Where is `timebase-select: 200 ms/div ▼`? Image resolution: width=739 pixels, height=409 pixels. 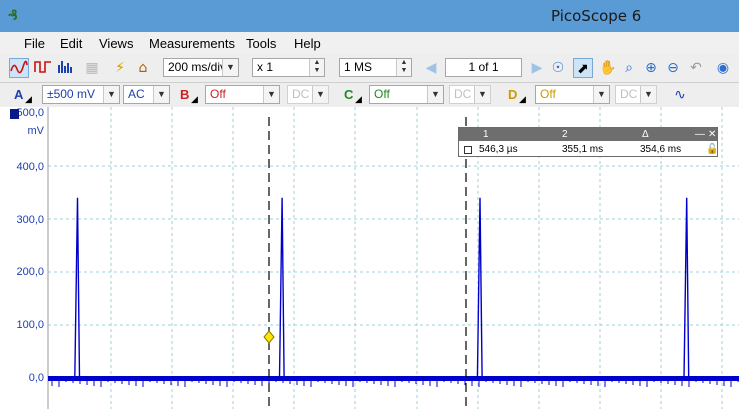
timebase-select: 200 ms/div ▼ is located at coordinates (201, 67).